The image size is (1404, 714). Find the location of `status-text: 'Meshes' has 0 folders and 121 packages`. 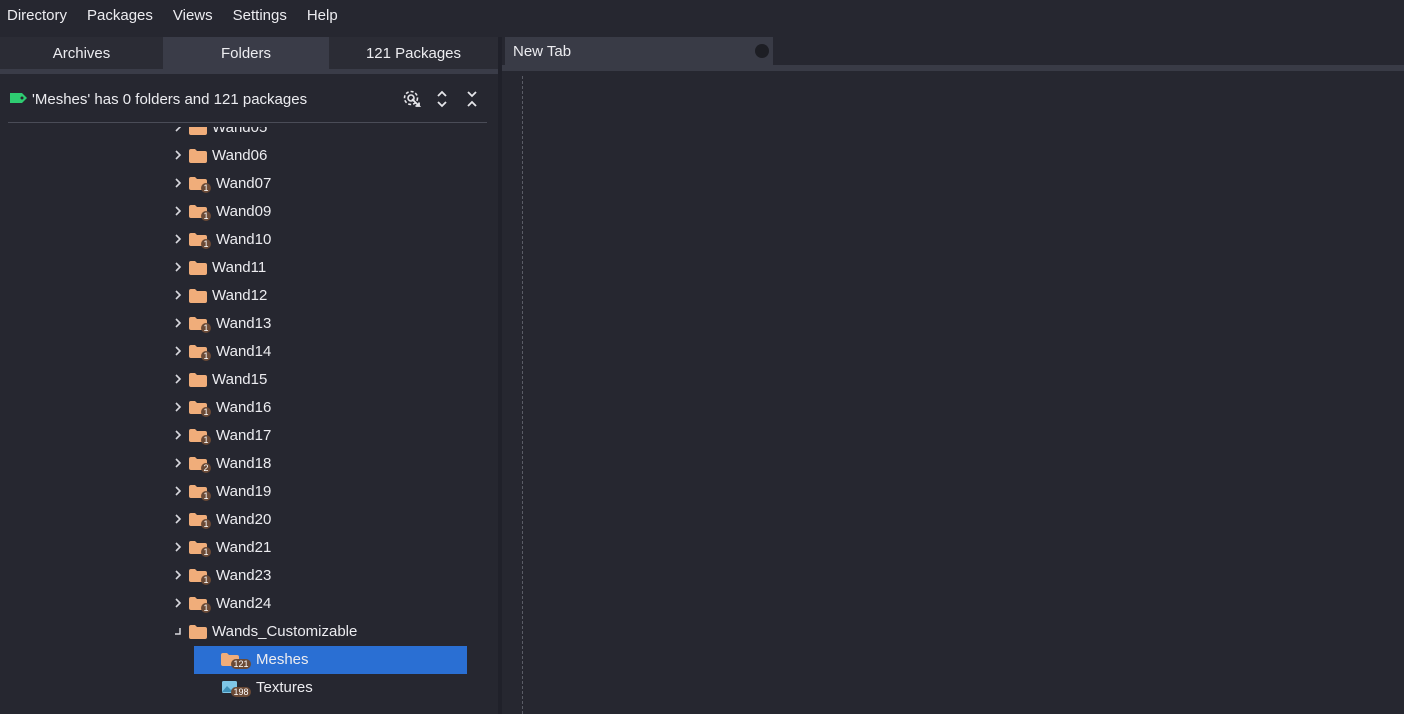

status-text: 'Meshes' has 0 folders and 121 packages is located at coordinates (170, 99).